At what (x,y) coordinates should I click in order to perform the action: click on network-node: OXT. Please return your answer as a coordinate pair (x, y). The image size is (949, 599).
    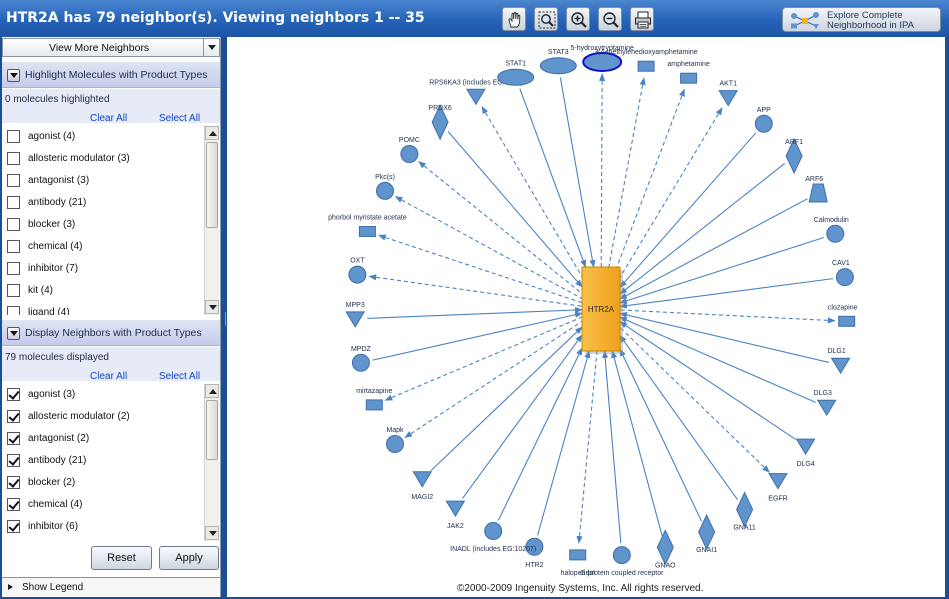
    Looking at the image, I should click on (357, 271).